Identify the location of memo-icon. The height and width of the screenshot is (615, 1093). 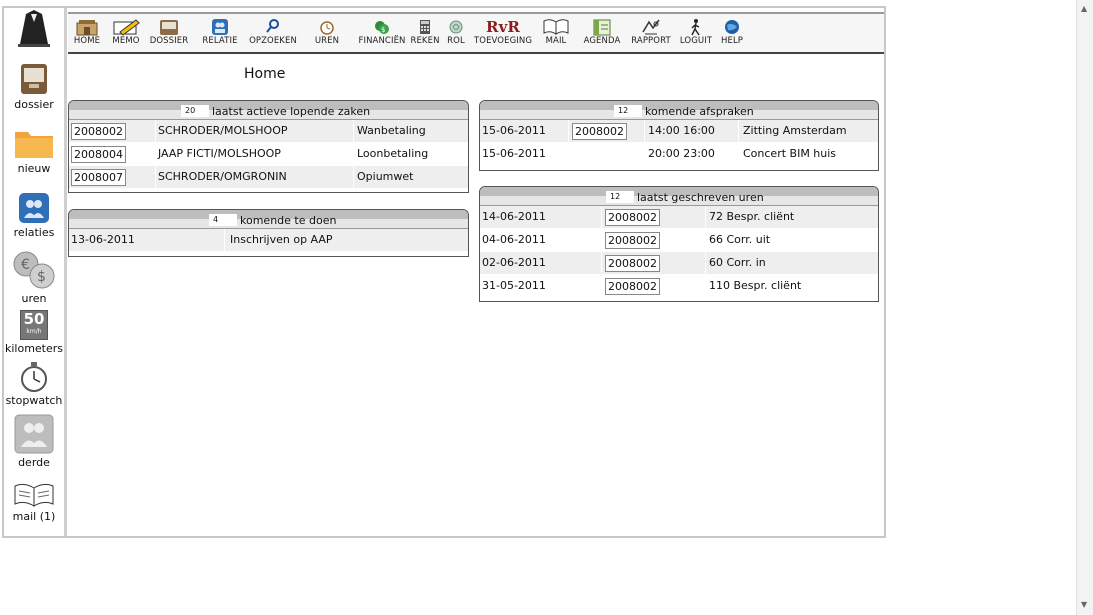
(126, 27).